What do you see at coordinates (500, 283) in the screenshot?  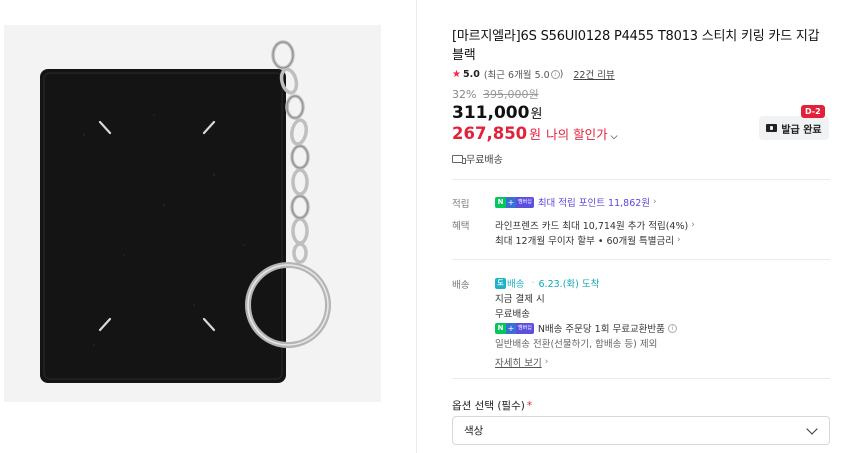 I see `n-delivery-badge-short: 도` at bounding box center [500, 283].